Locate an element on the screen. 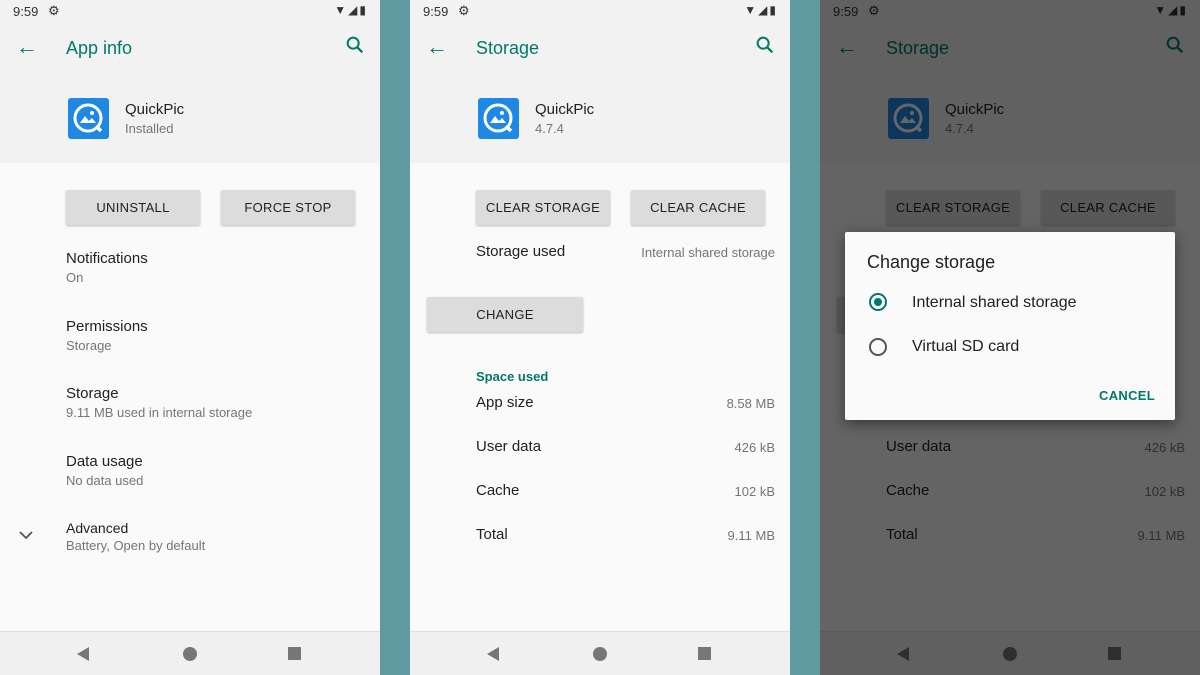  space-value: 9.11 MB is located at coordinates (751, 535).